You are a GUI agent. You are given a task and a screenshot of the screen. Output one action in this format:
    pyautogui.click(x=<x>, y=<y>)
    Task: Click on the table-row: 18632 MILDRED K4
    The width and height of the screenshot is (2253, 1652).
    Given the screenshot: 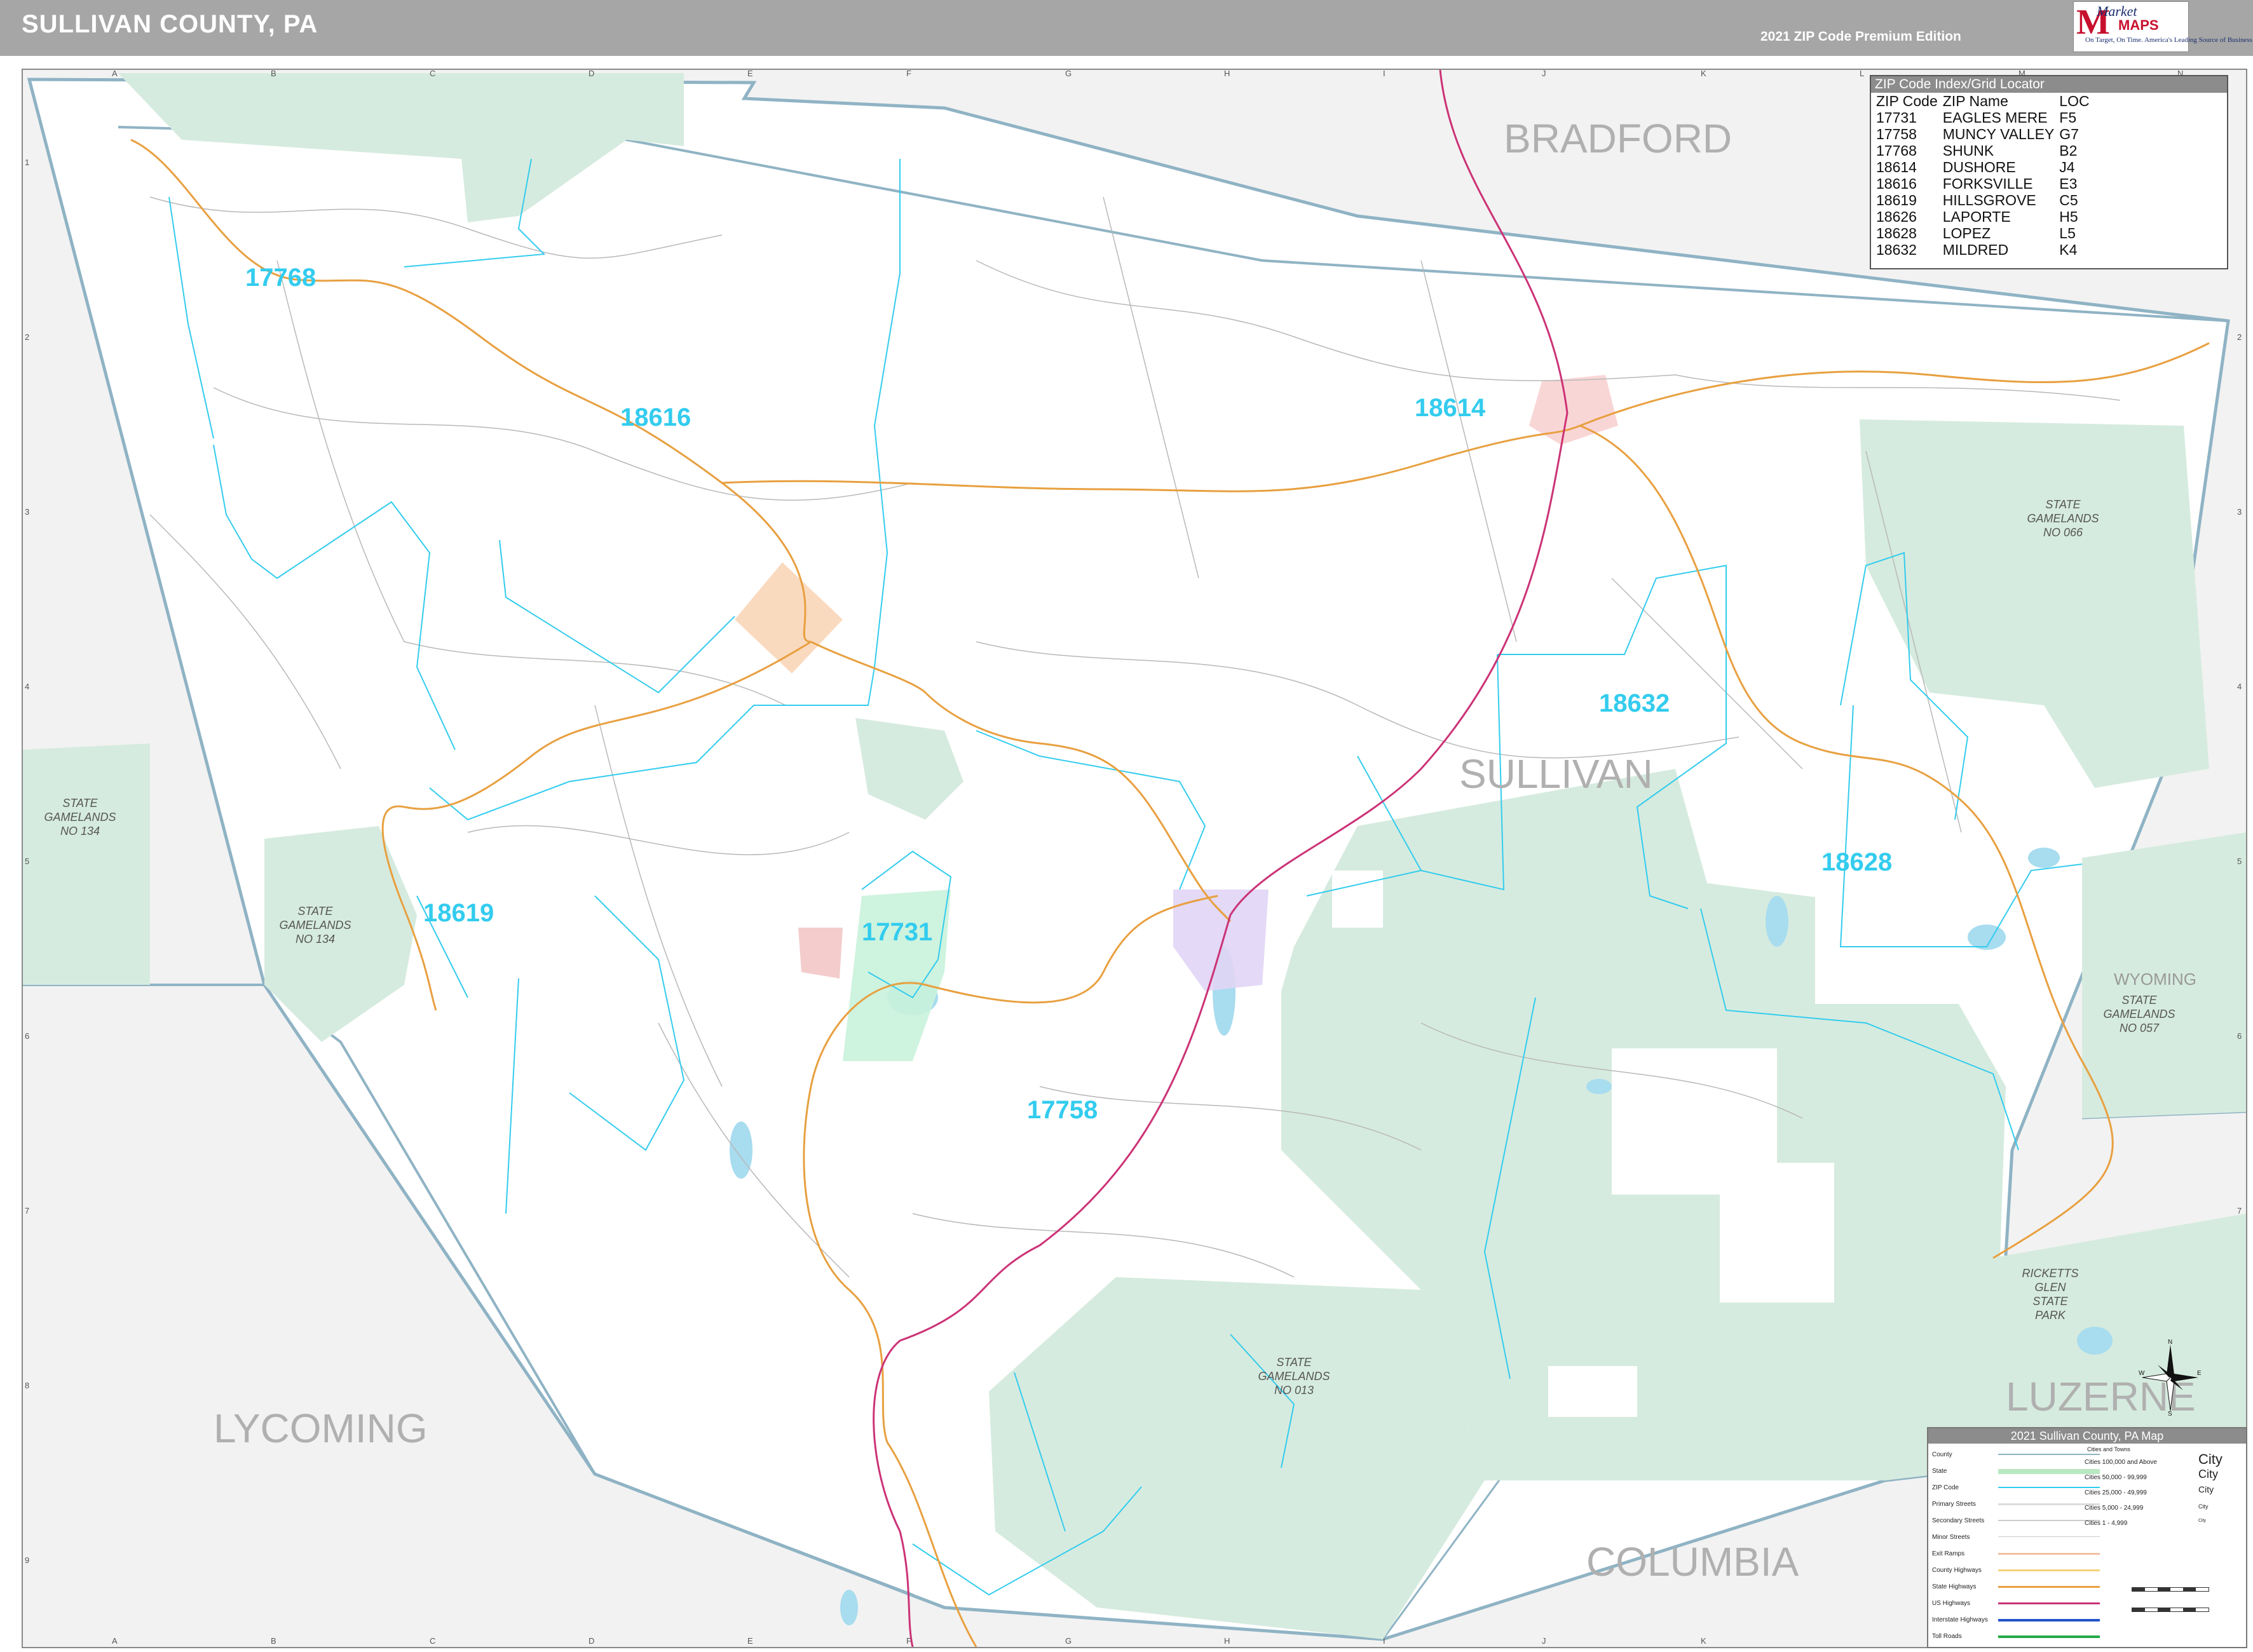 What is the action you would take?
    pyautogui.click(x=1983, y=249)
    